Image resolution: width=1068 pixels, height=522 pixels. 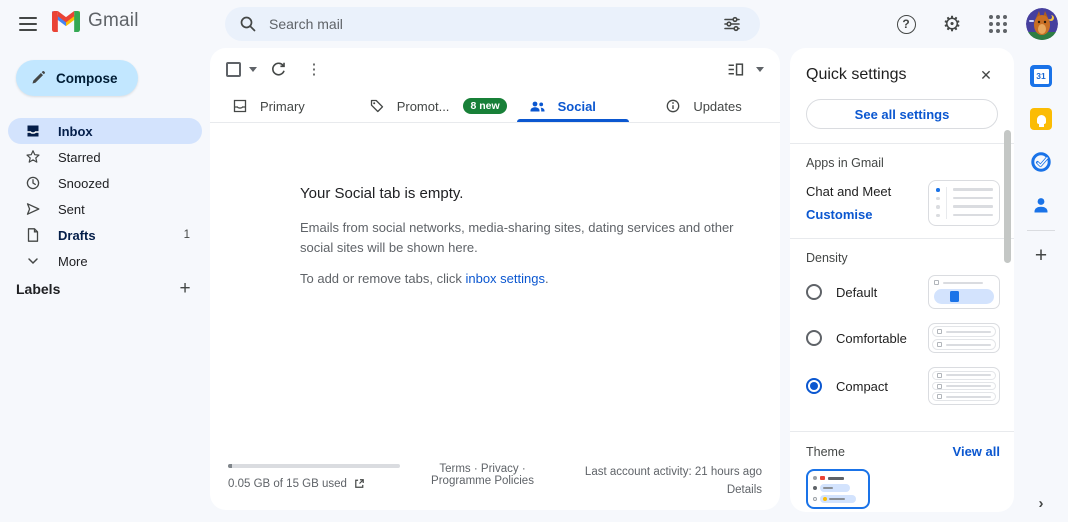 What do you see at coordinates (359, 483) in the screenshot?
I see `external-link-icon` at bounding box center [359, 483].